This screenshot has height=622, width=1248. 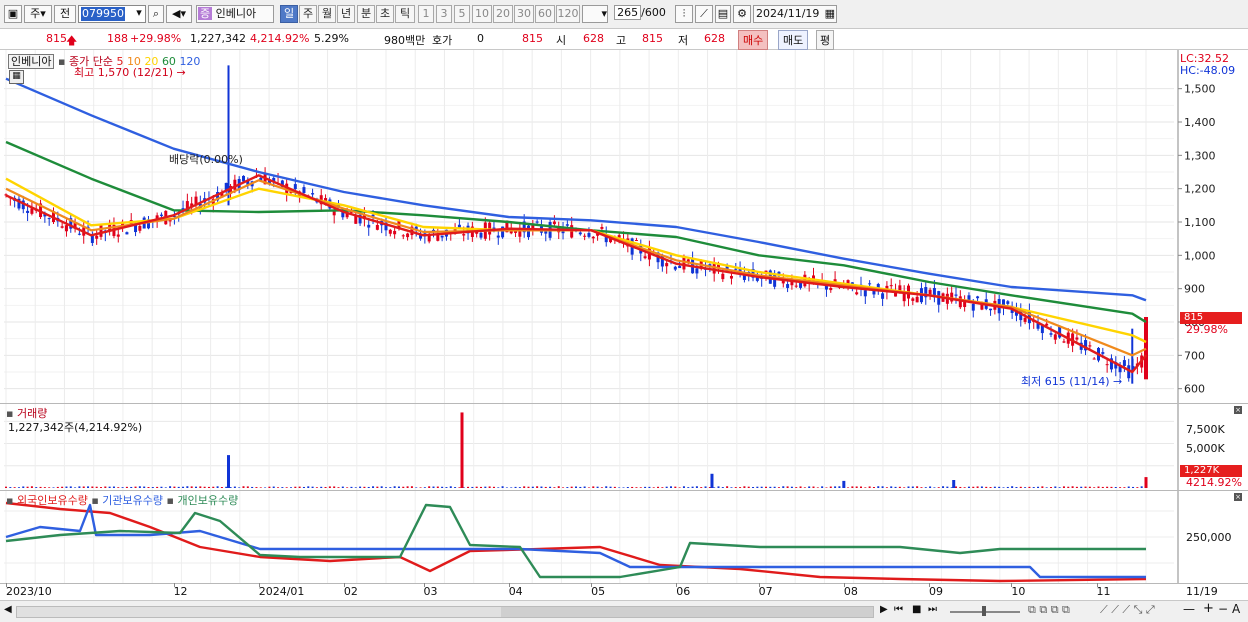 I want to click on zoom-slider, so click(x=985, y=611).